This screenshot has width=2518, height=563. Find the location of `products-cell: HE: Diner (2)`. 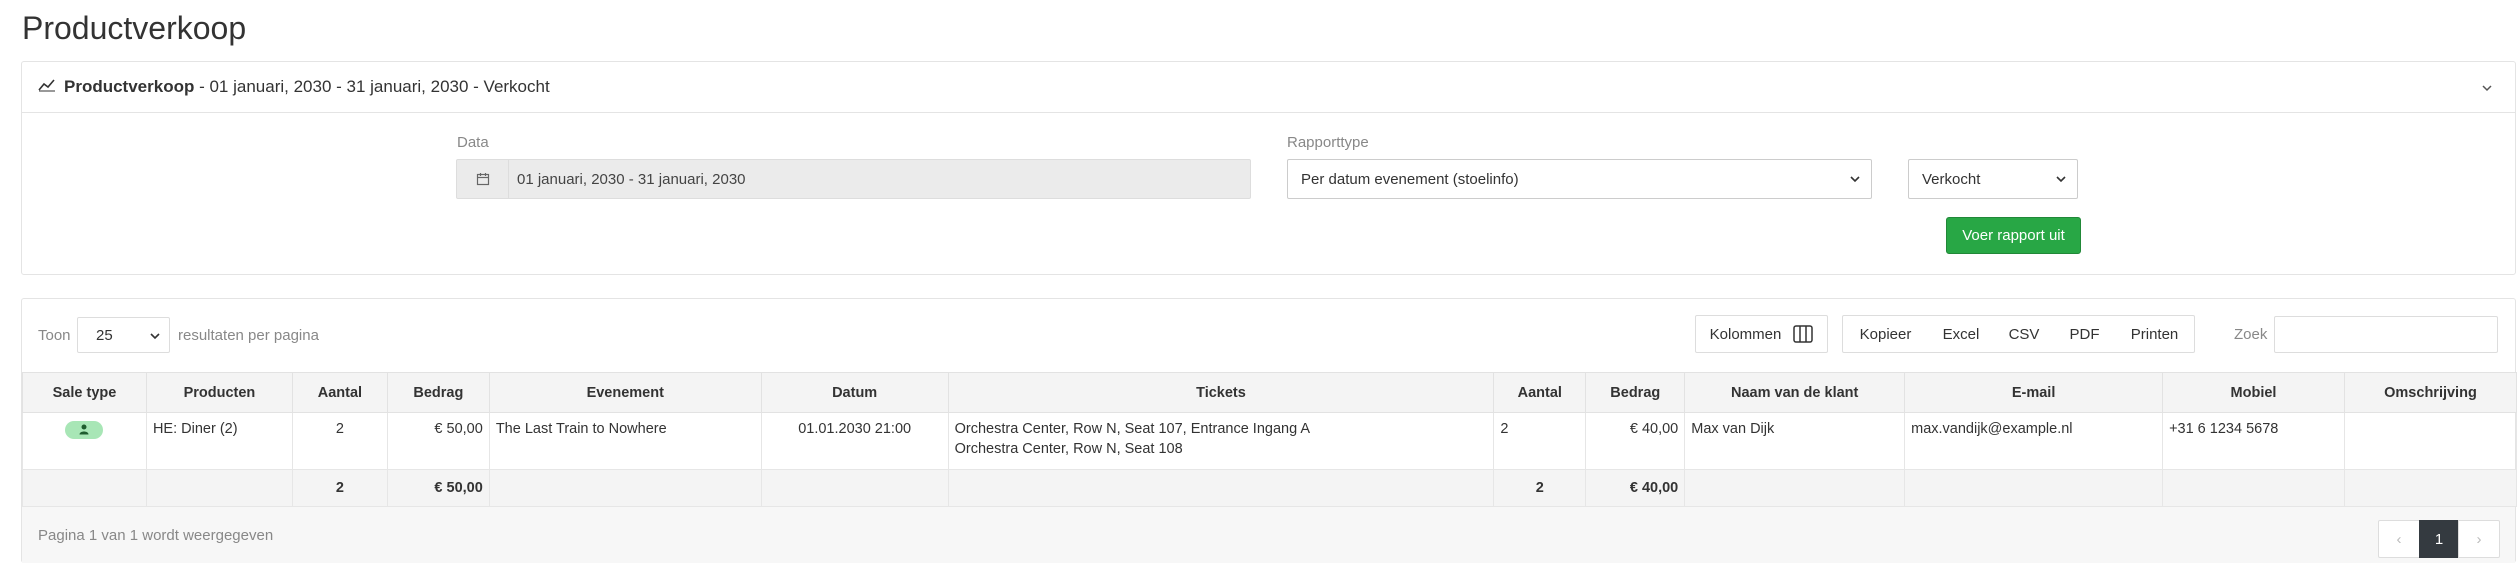

products-cell: HE: Diner (2) is located at coordinates (219, 441).